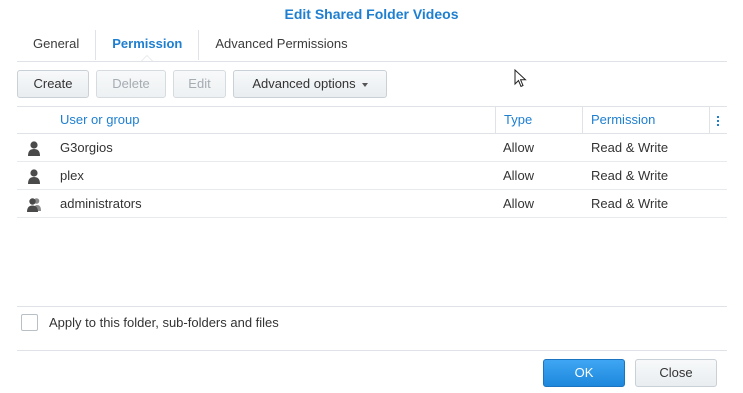 The width and height of the screenshot is (743, 393). I want to click on tab-permission: Permission, so click(146, 45).